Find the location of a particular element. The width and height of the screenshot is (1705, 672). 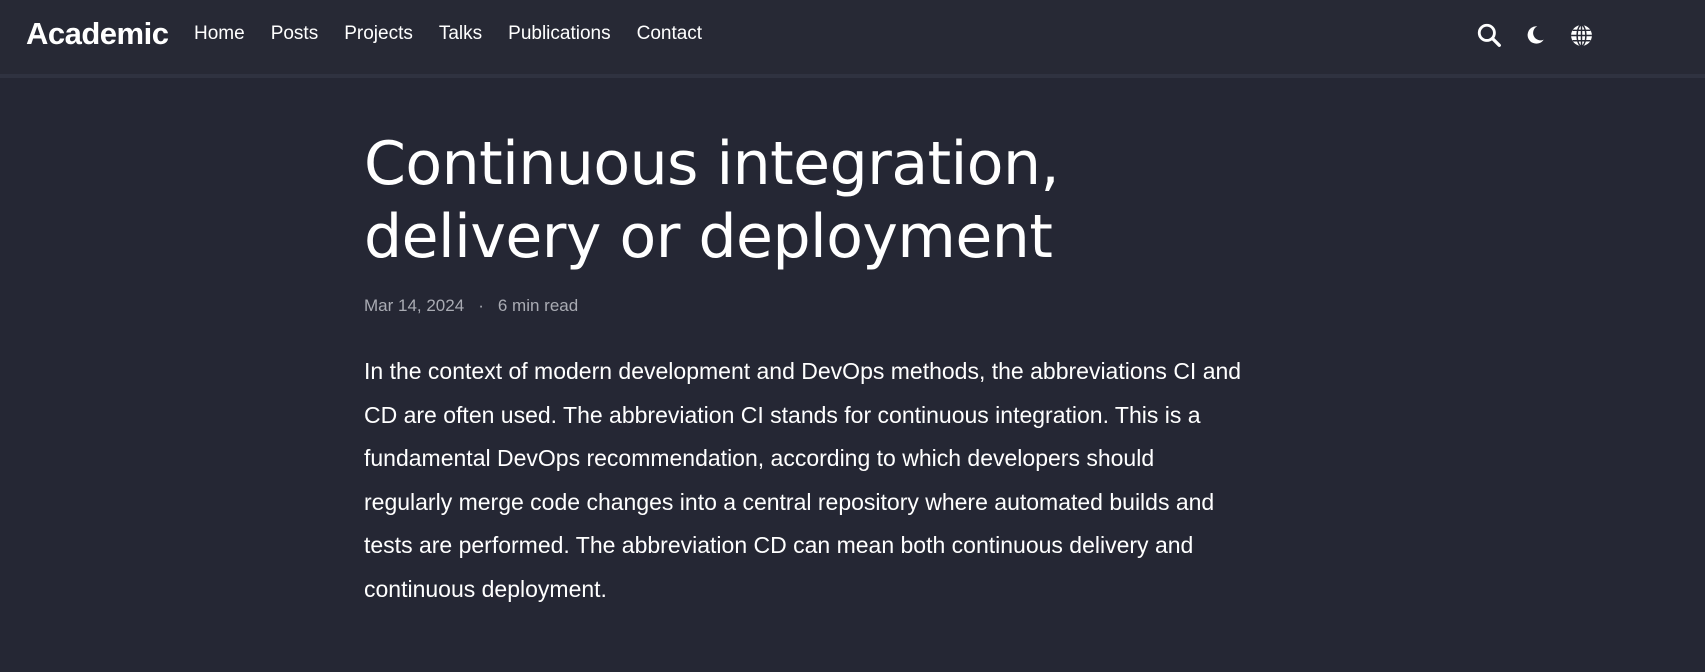

globe-icon is located at coordinates (1581, 35).